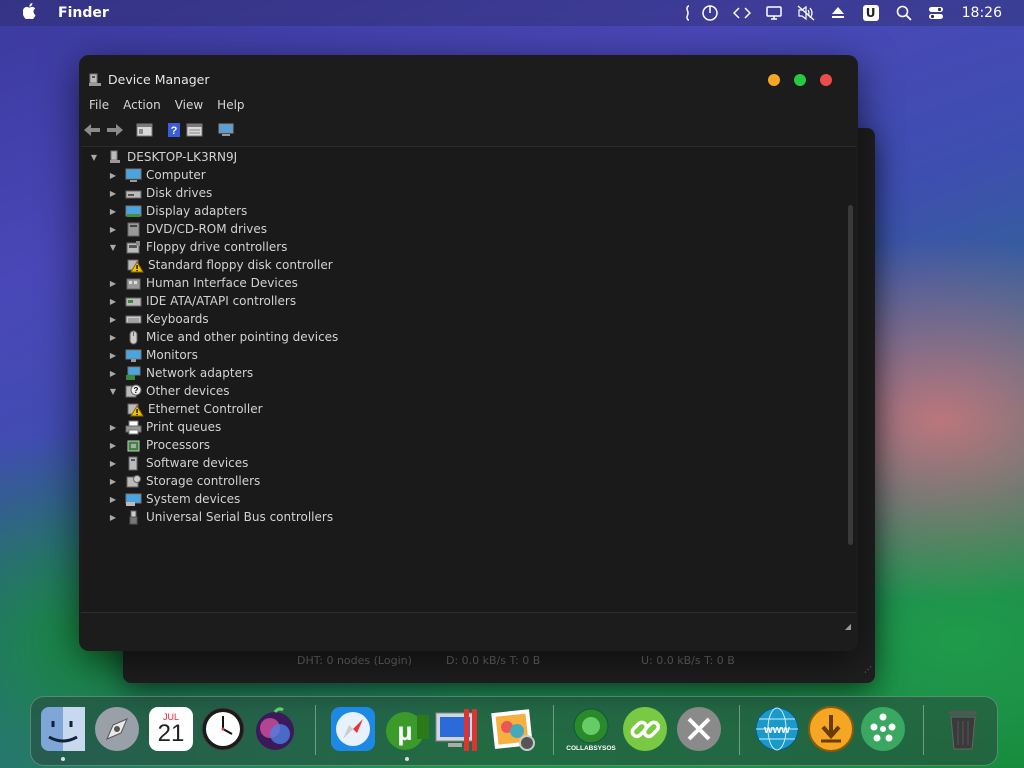  Describe the element at coordinates (275, 729) in the screenshot. I see `siri-icon` at that location.